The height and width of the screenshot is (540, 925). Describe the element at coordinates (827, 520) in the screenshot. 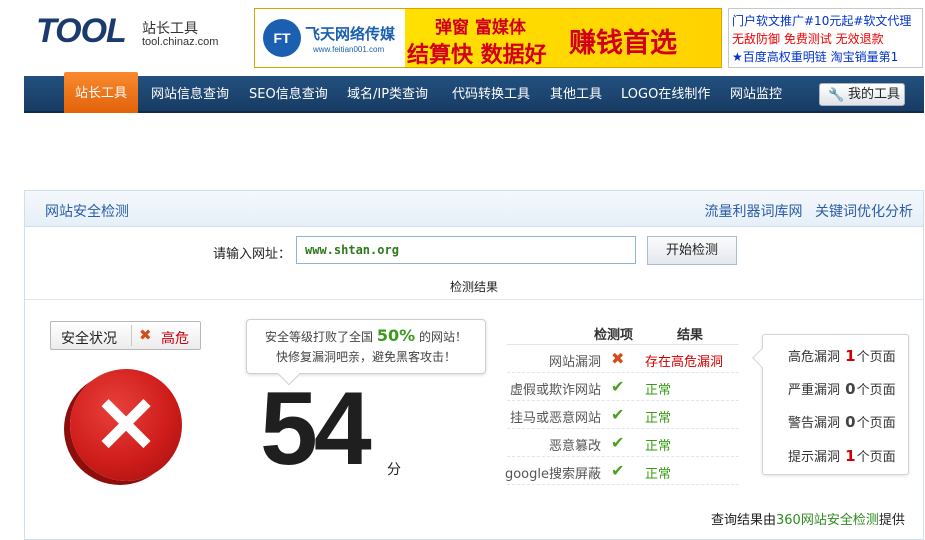

I see `credit-link: 360网站安全检测` at that location.